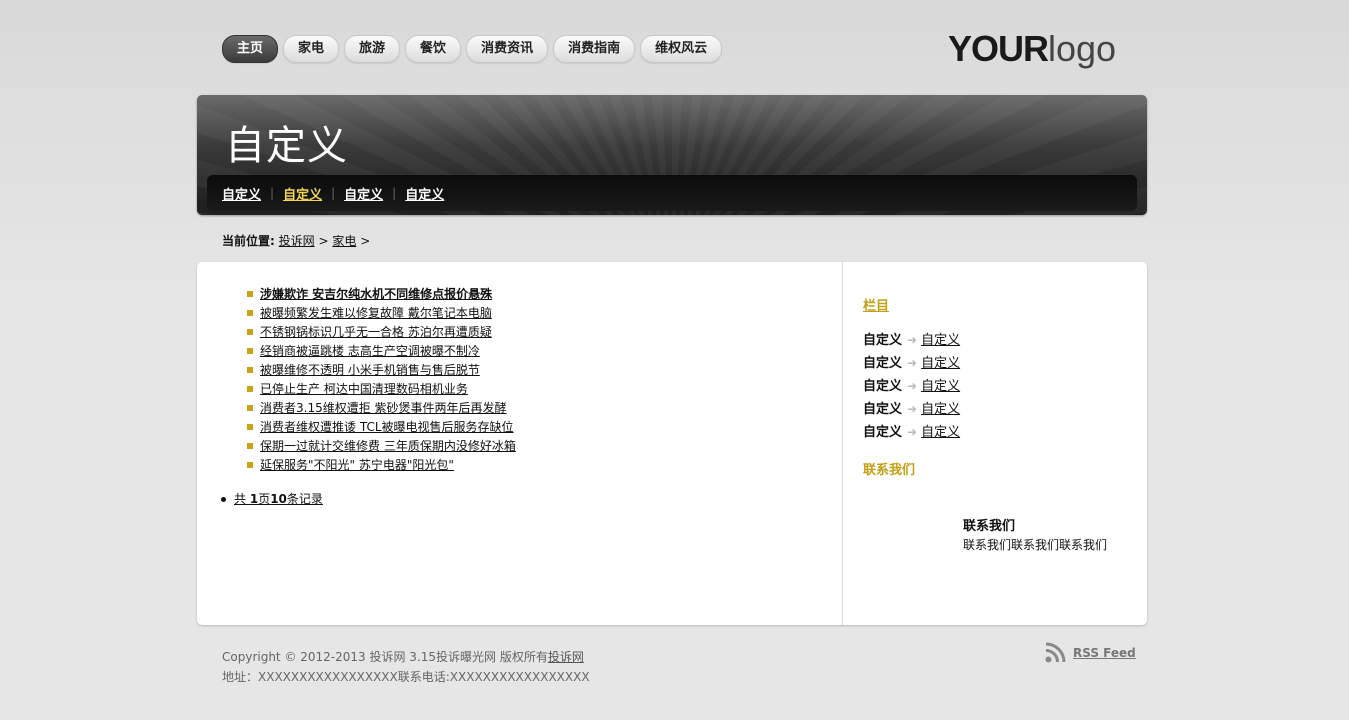  I want to click on list-item: 消费者维权遭推诿 TCL被曝电视售后服务存缺位, so click(381, 427).